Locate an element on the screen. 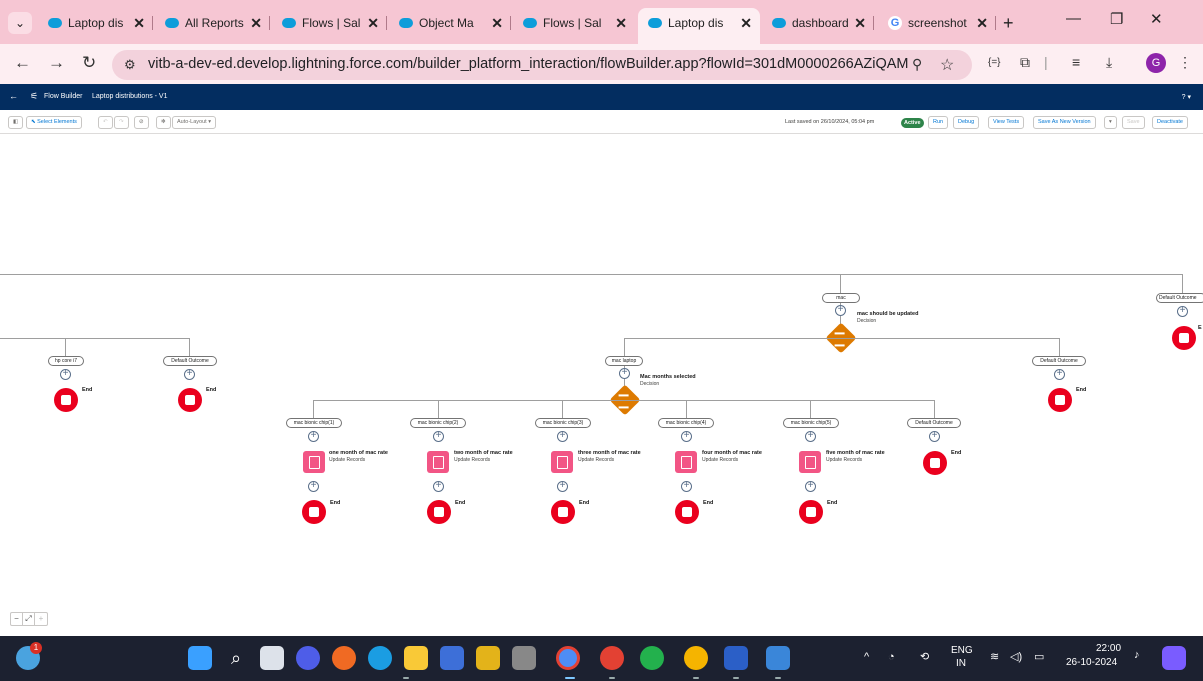 The width and height of the screenshot is (1203, 681). clock-time: 22:00 is located at coordinates (1108, 648).